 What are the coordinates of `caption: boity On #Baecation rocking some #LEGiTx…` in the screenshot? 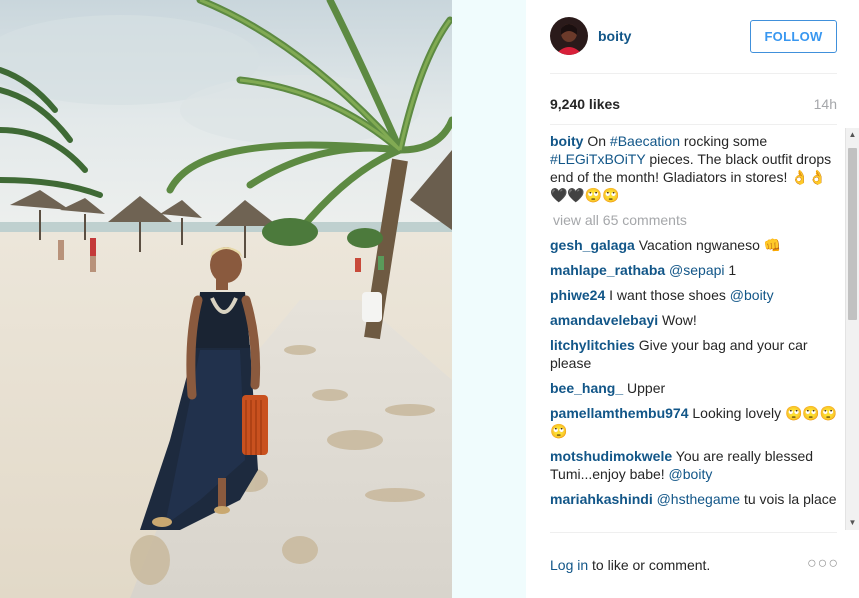 It's located at (696, 168).